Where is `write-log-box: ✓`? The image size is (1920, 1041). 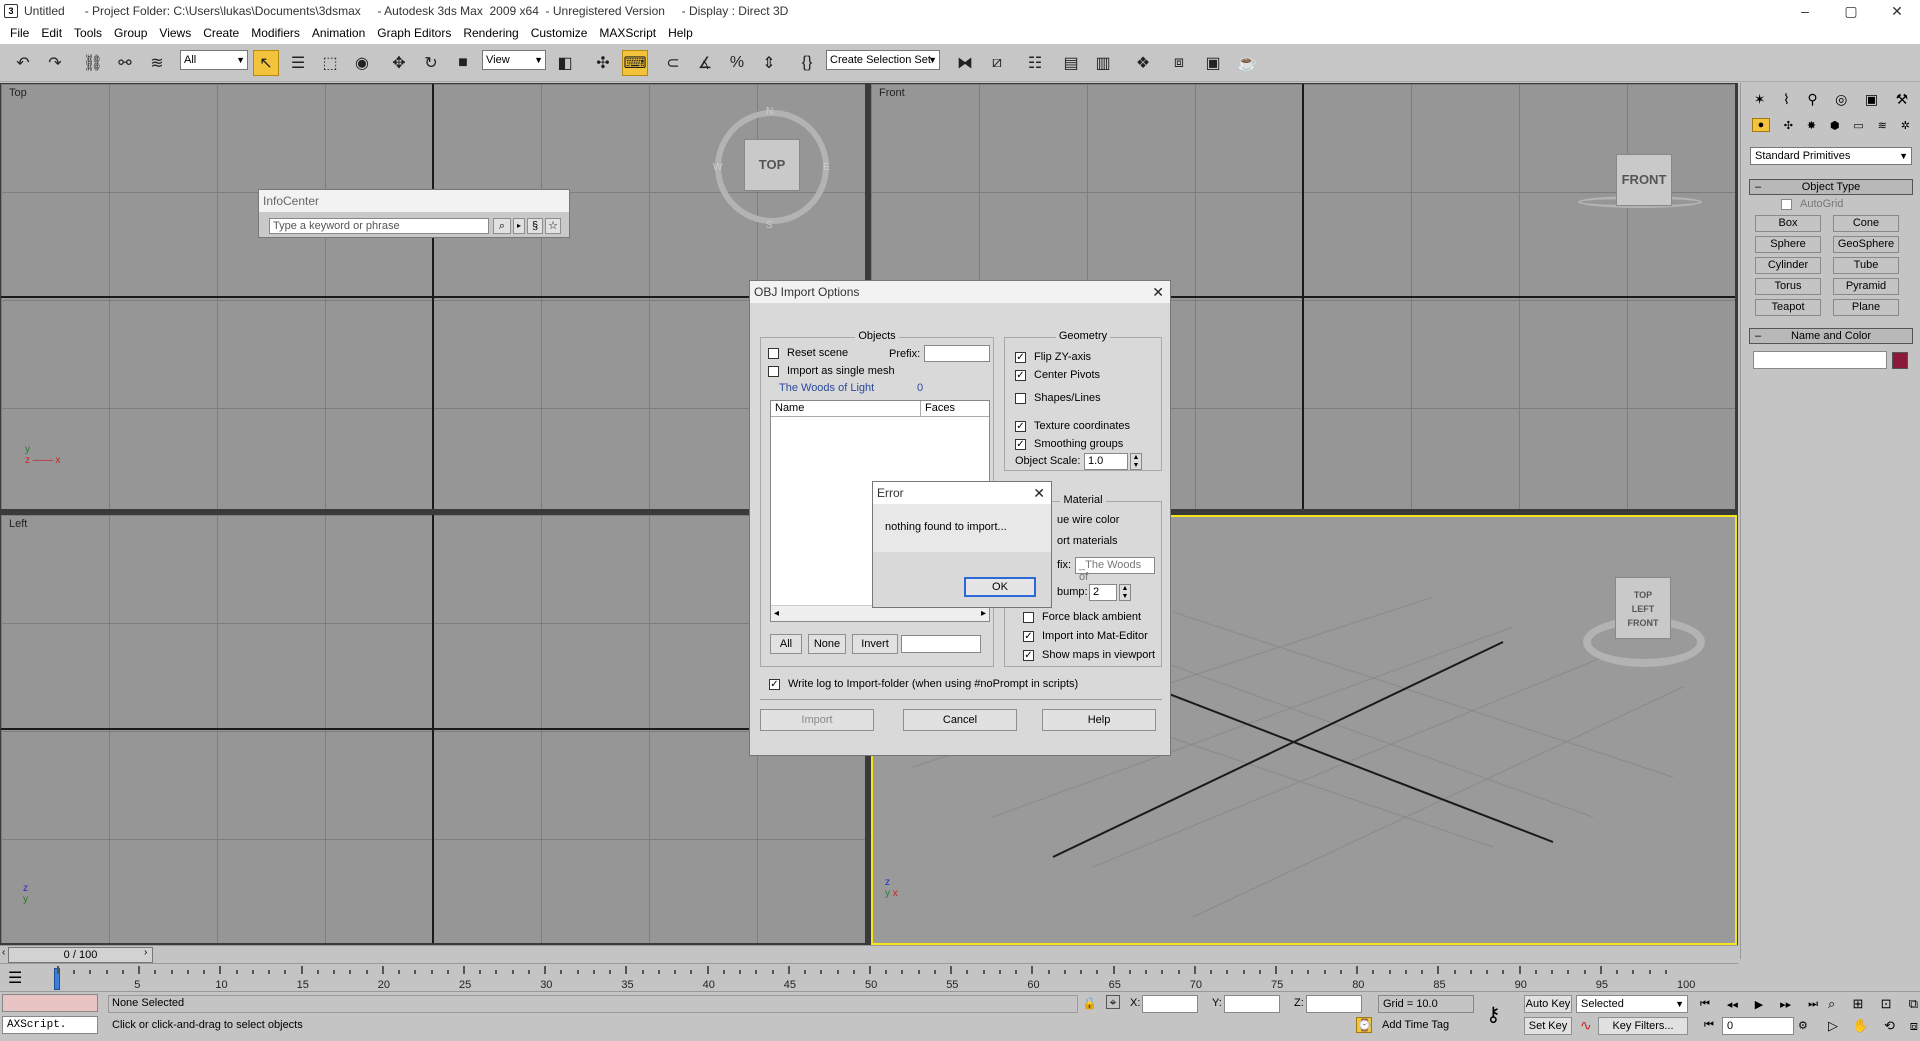 write-log-box: ✓ is located at coordinates (774, 684).